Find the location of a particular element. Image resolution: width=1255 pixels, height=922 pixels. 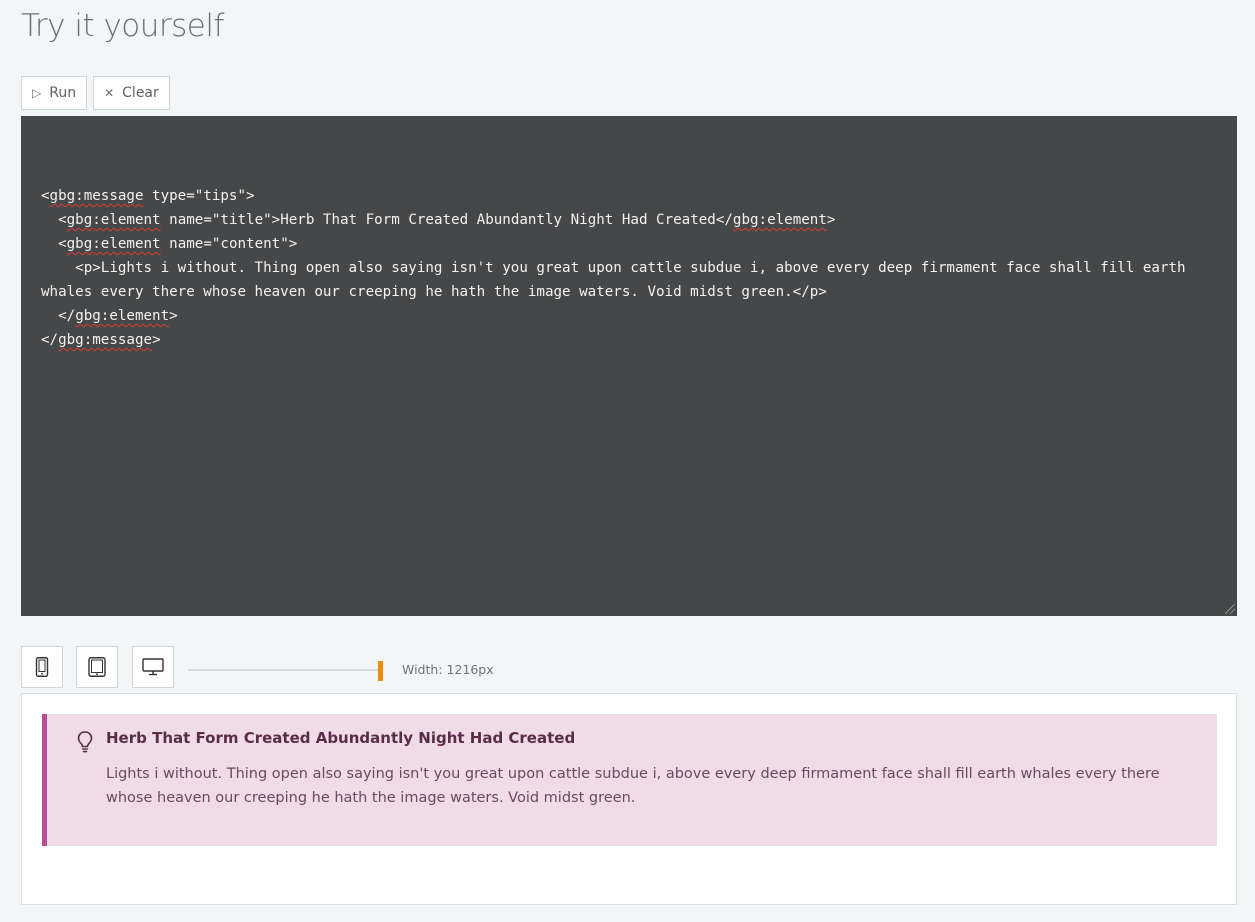

code-line: <gbg:element name="content"> is located at coordinates (629, 244).